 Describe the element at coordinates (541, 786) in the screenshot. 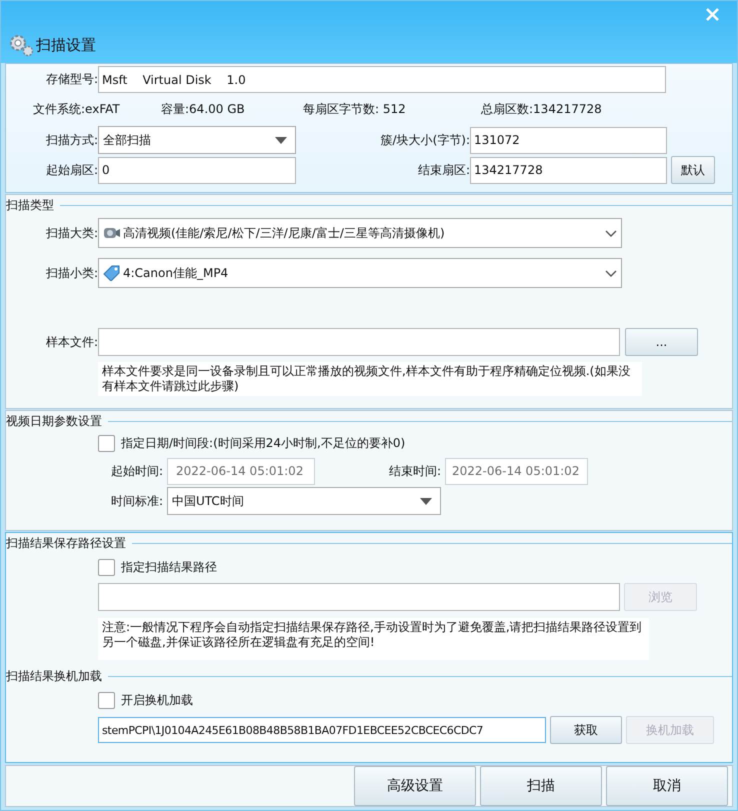

I see `dialog-button: 扫描` at that location.